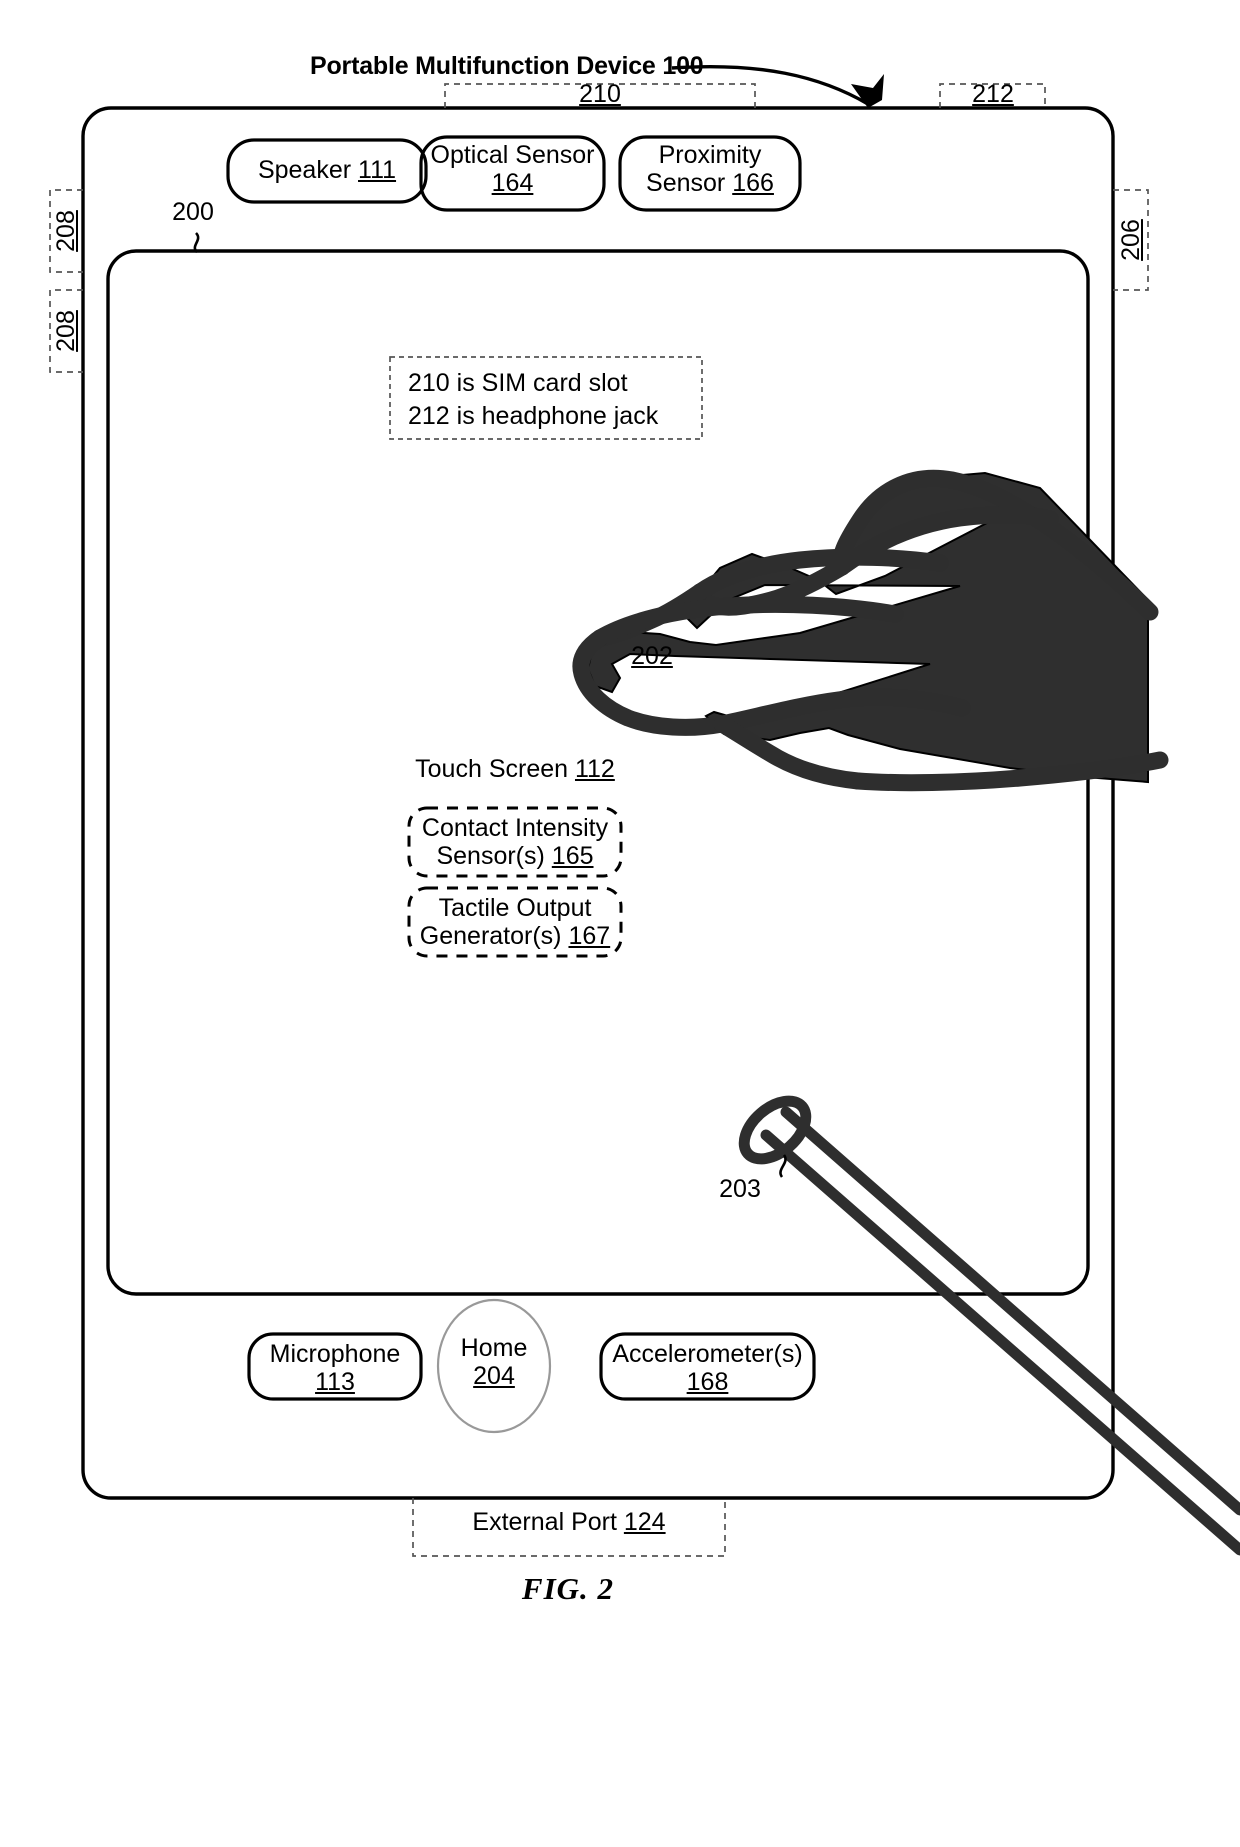 Image resolution: width=1240 pixels, height=1847 pixels. I want to click on optical-sensor-label: Optical Sensor 164, so click(512, 169).